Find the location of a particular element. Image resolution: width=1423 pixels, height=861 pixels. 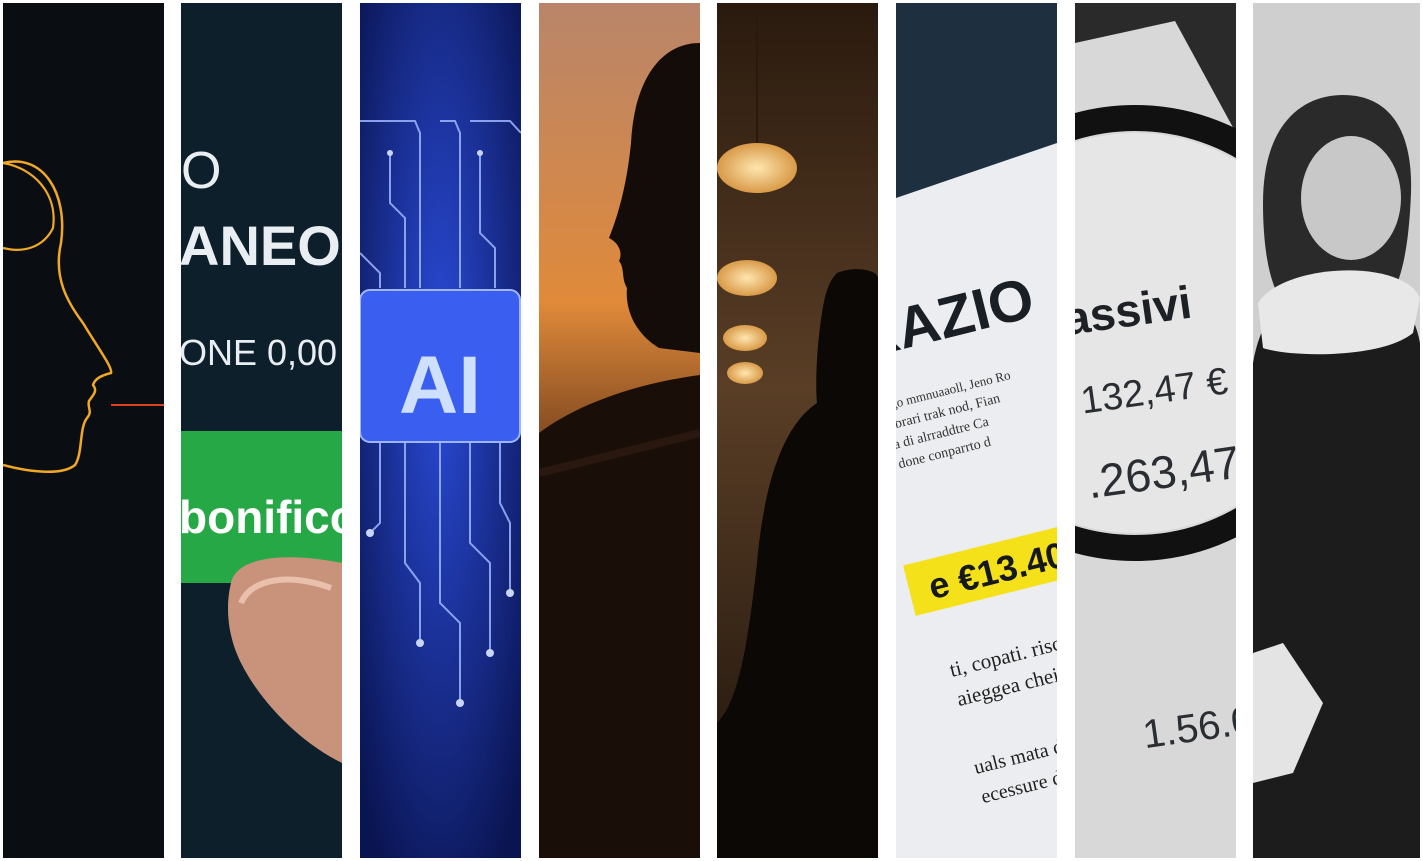

panel-silhouette-hall is located at coordinates (797, 430).